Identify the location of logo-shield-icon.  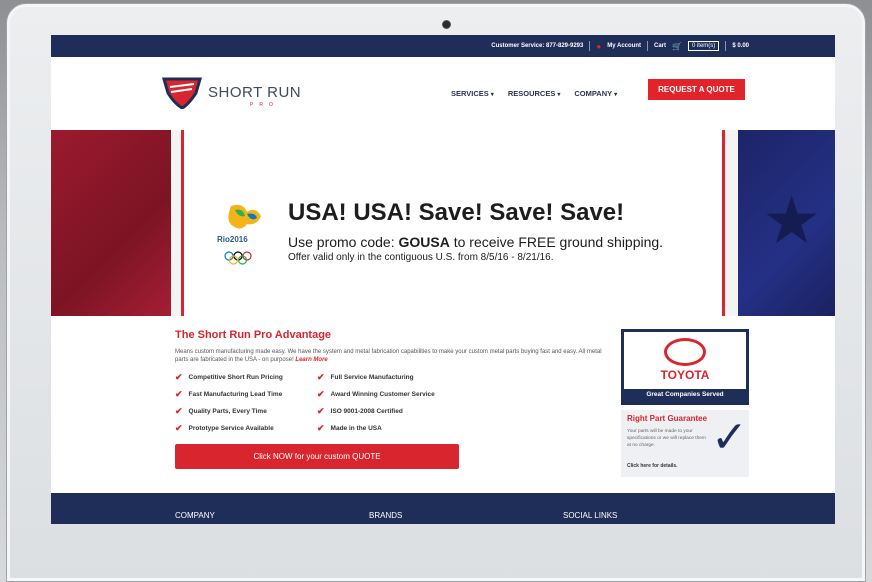
(182, 93).